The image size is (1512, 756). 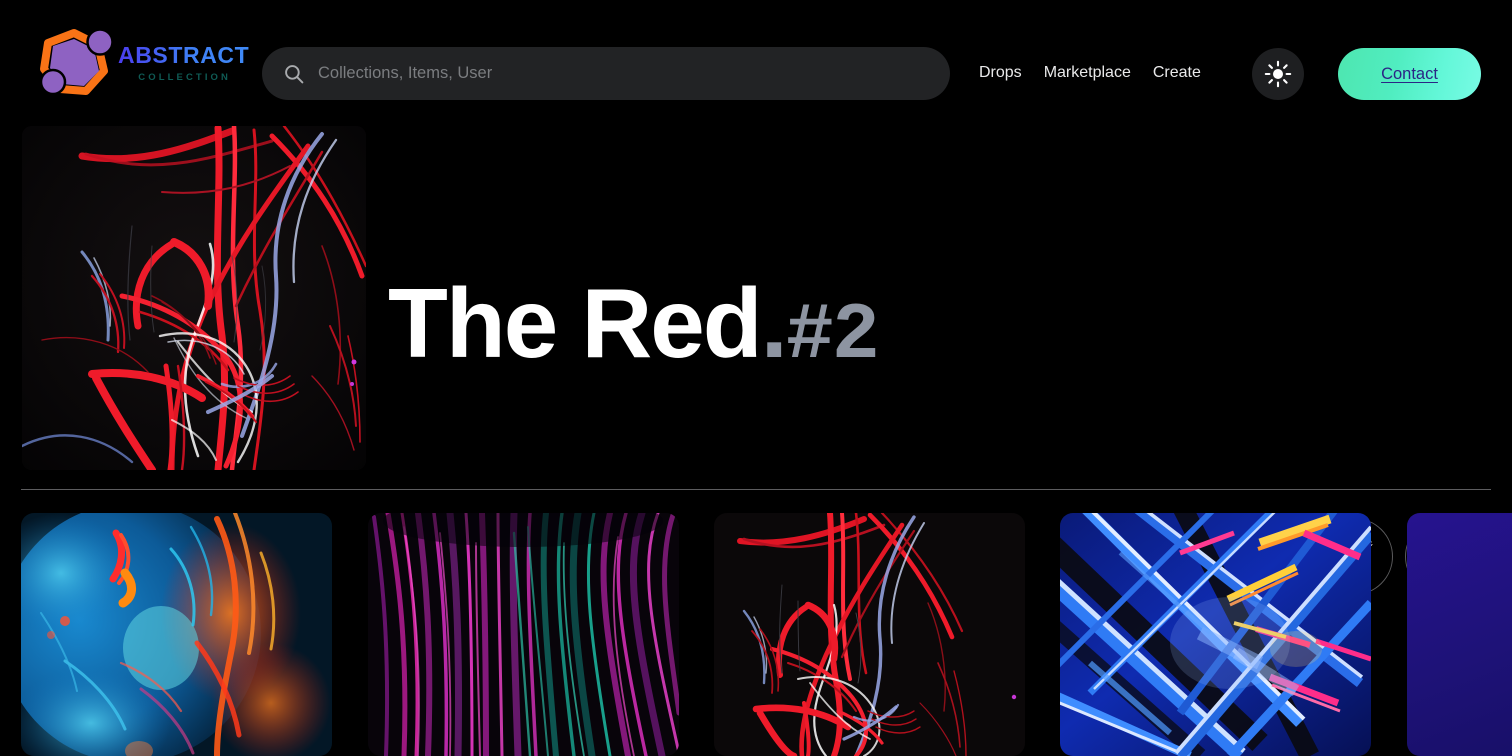 I want to click on nav-link-marketplace: Marketplace, so click(x=1087, y=73).